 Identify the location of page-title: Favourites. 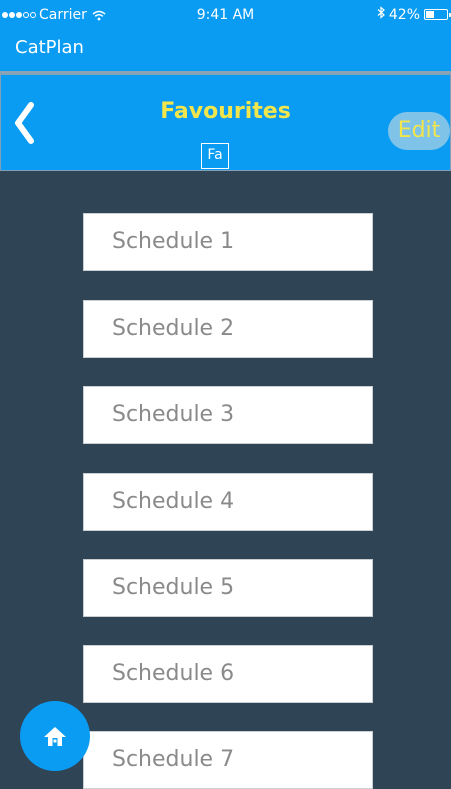
(225, 111).